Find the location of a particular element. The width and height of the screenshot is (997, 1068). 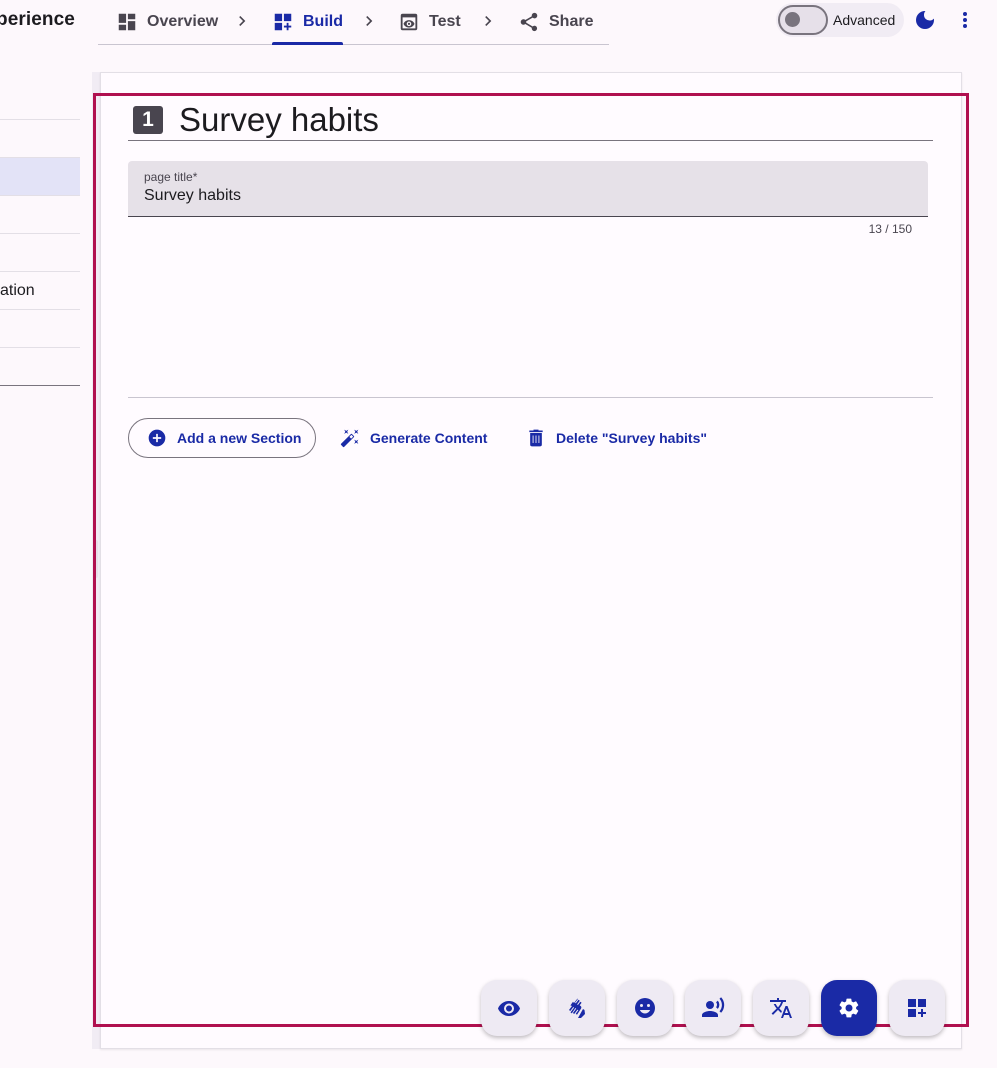

step-share: Share is located at coordinates (555, 22).